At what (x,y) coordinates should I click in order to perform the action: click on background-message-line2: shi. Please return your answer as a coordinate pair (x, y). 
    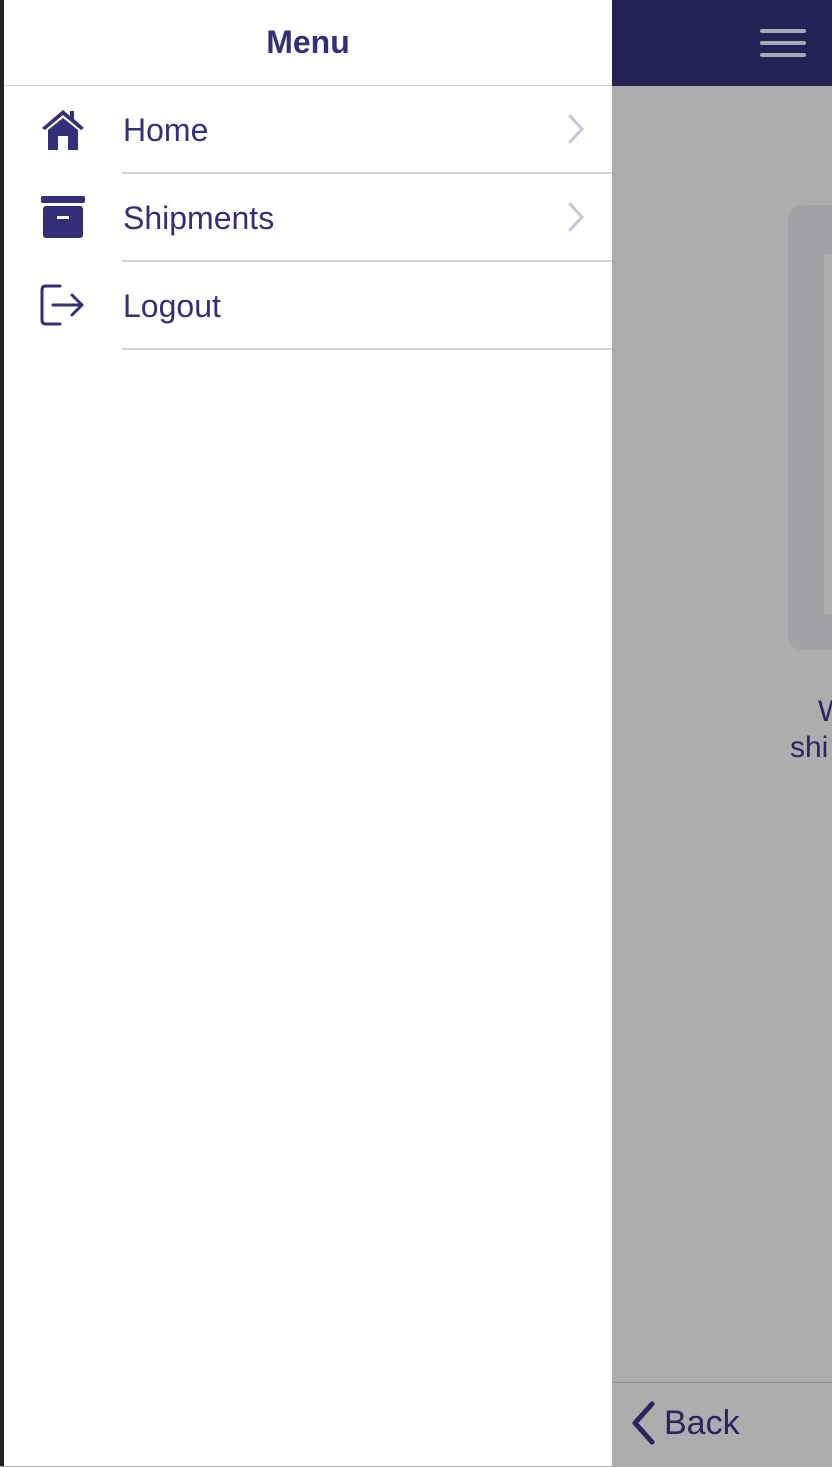
    Looking at the image, I should click on (809, 747).